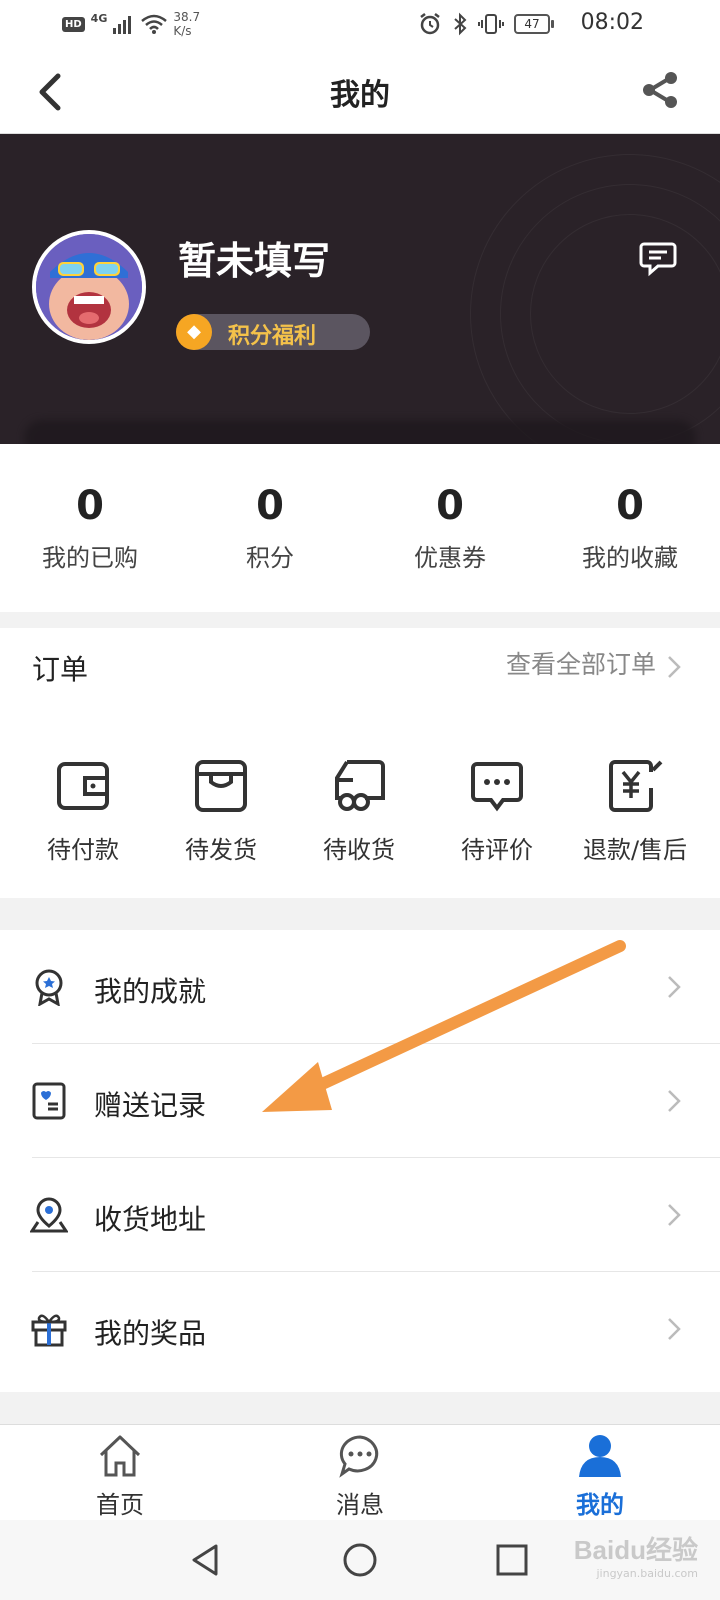  I want to click on orders-title: 订单, so click(60, 669).